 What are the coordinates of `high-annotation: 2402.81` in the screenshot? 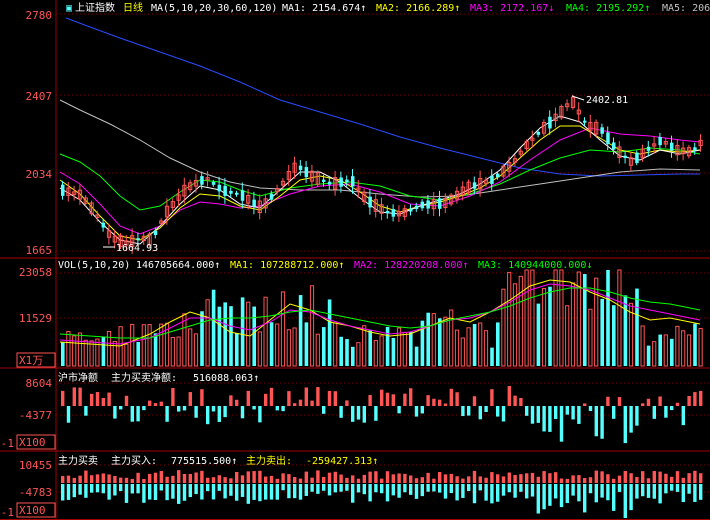 It's located at (607, 100).